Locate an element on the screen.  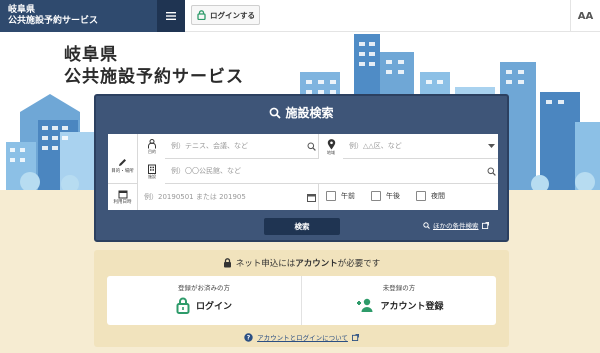
font-size-icon: AA is located at coordinates (585, 16).